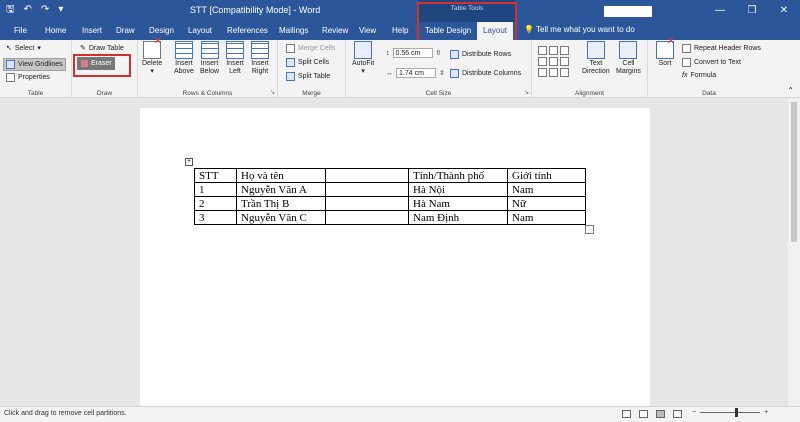  What do you see at coordinates (400, 31) in the screenshot?
I see `tab-help: Help` at bounding box center [400, 31].